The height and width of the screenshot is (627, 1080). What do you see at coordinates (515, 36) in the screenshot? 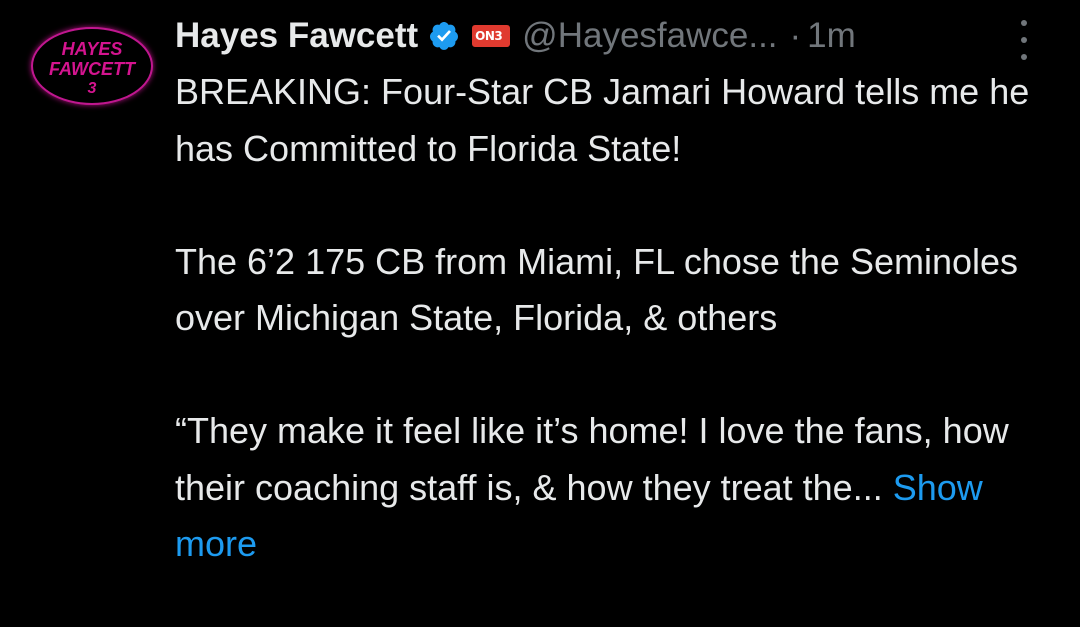
I see `tweet-header: Hayes Fawcett ON3 @Hayesfawce... · 1m` at bounding box center [515, 36].